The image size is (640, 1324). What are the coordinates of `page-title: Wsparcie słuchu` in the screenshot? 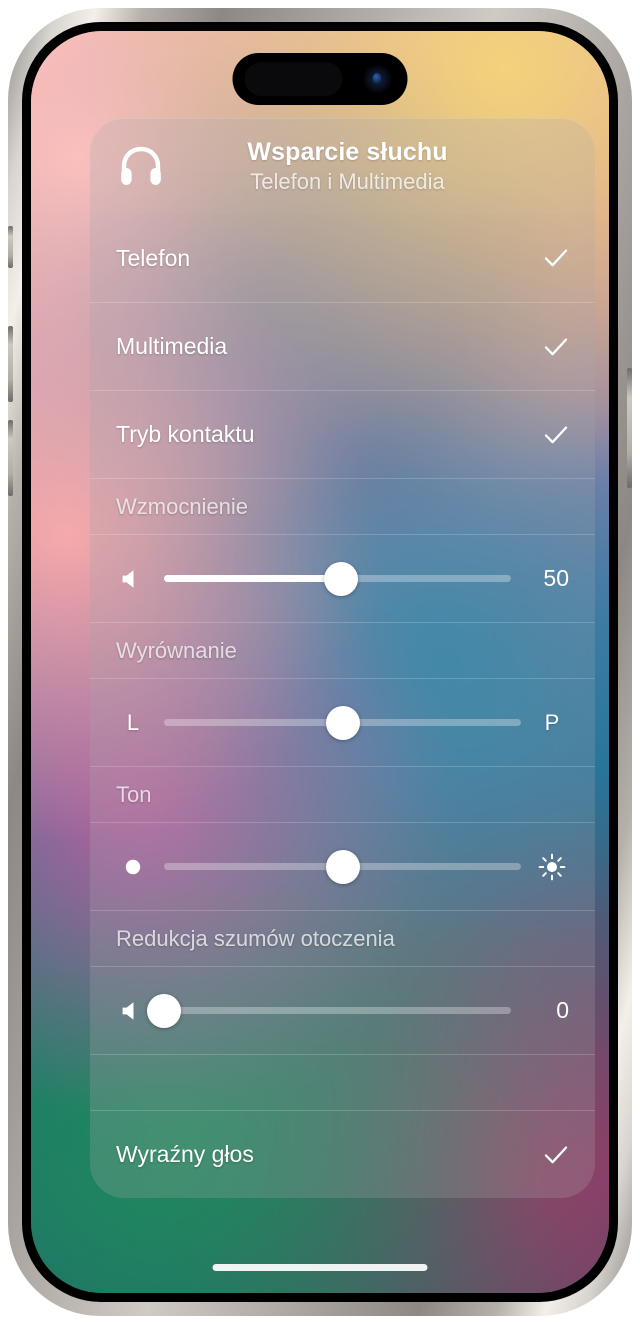 It's located at (347, 151).